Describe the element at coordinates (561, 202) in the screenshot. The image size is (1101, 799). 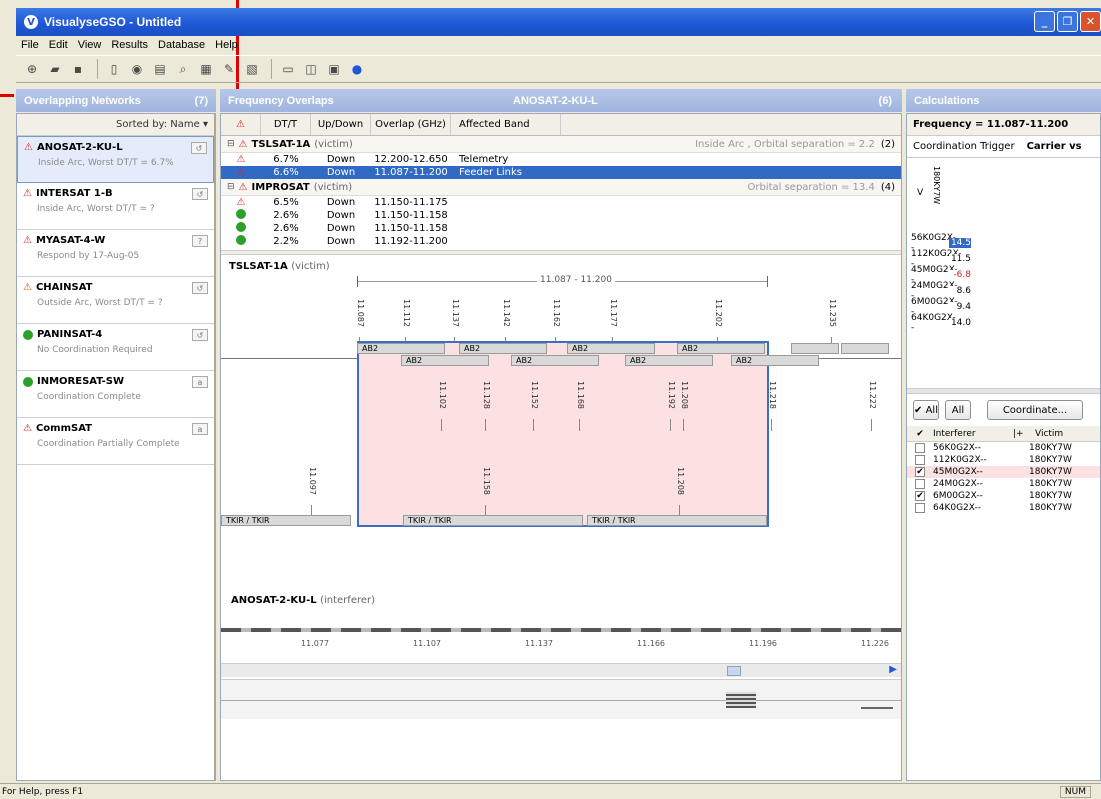
I see `overlap-row: ⚠ 6.5% Down 11.150-11.175` at that location.